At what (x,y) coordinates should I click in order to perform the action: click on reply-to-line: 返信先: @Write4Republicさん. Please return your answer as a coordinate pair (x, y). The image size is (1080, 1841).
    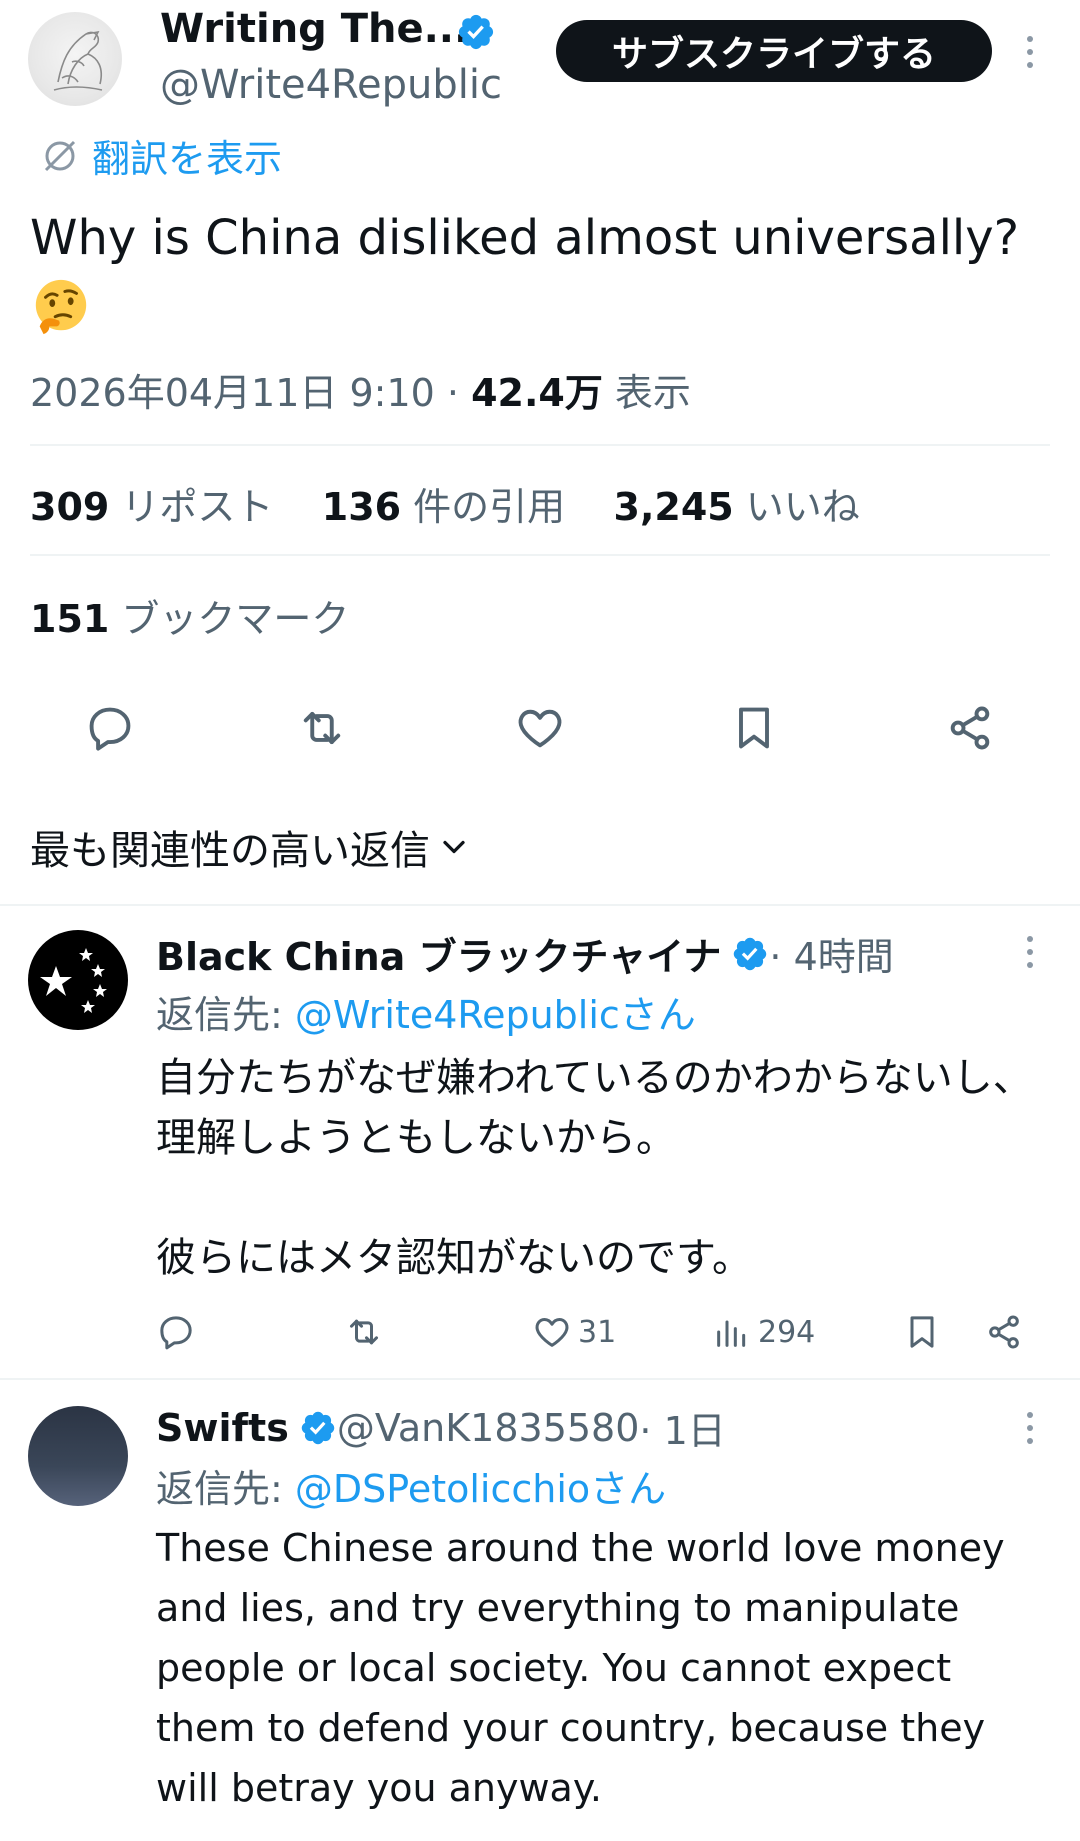
    Looking at the image, I should click on (426, 1011).